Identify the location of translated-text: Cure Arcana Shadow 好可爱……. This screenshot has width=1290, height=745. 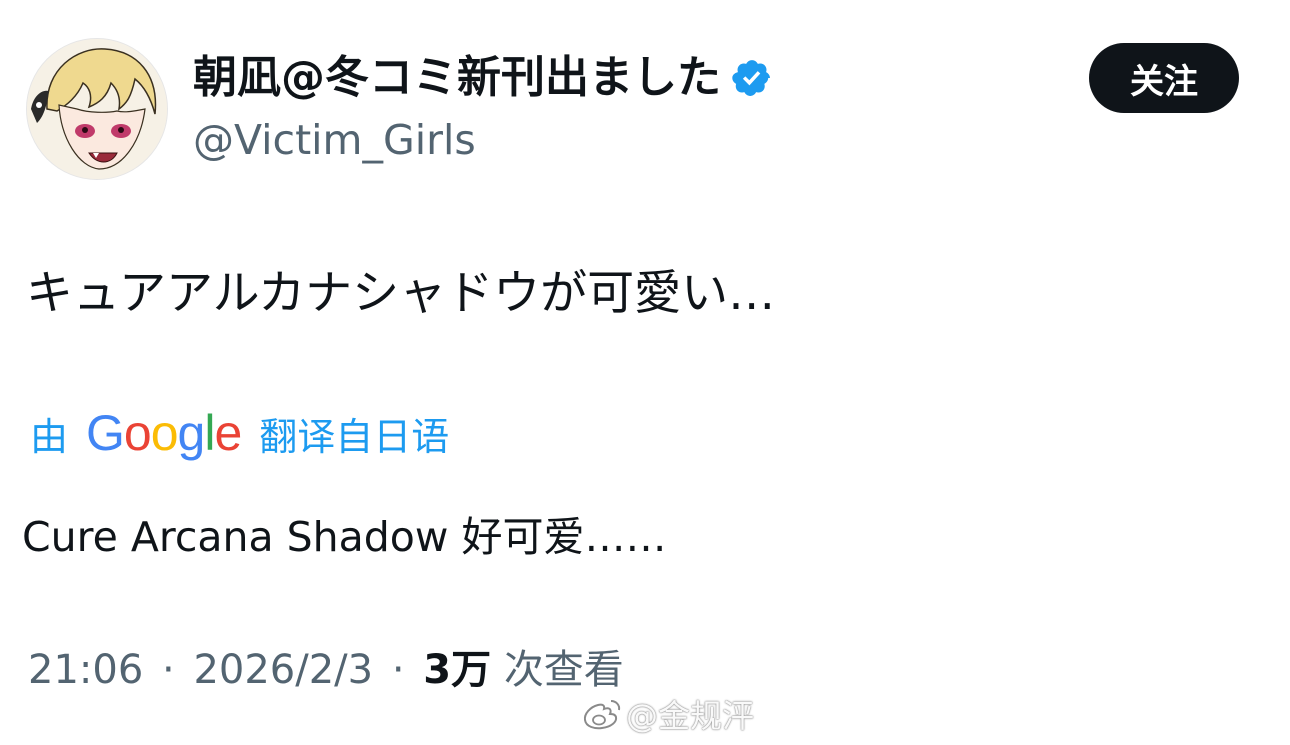
(344, 537).